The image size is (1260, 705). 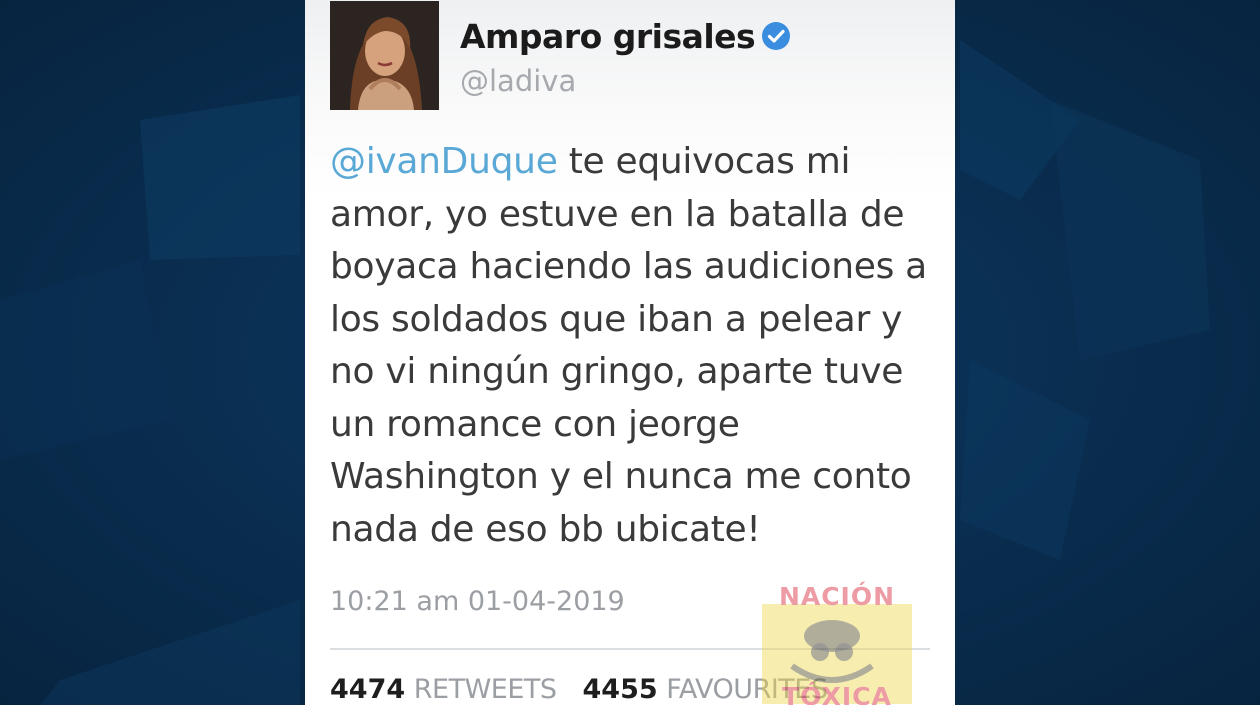 I want to click on retweets-label: RETWEETS, so click(x=485, y=689).